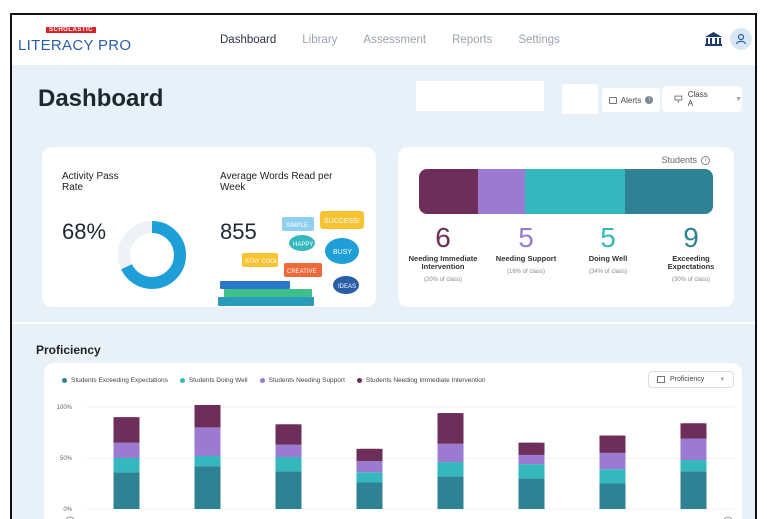  What do you see at coordinates (678, 99) in the screenshot?
I see `class-icon` at bounding box center [678, 99].